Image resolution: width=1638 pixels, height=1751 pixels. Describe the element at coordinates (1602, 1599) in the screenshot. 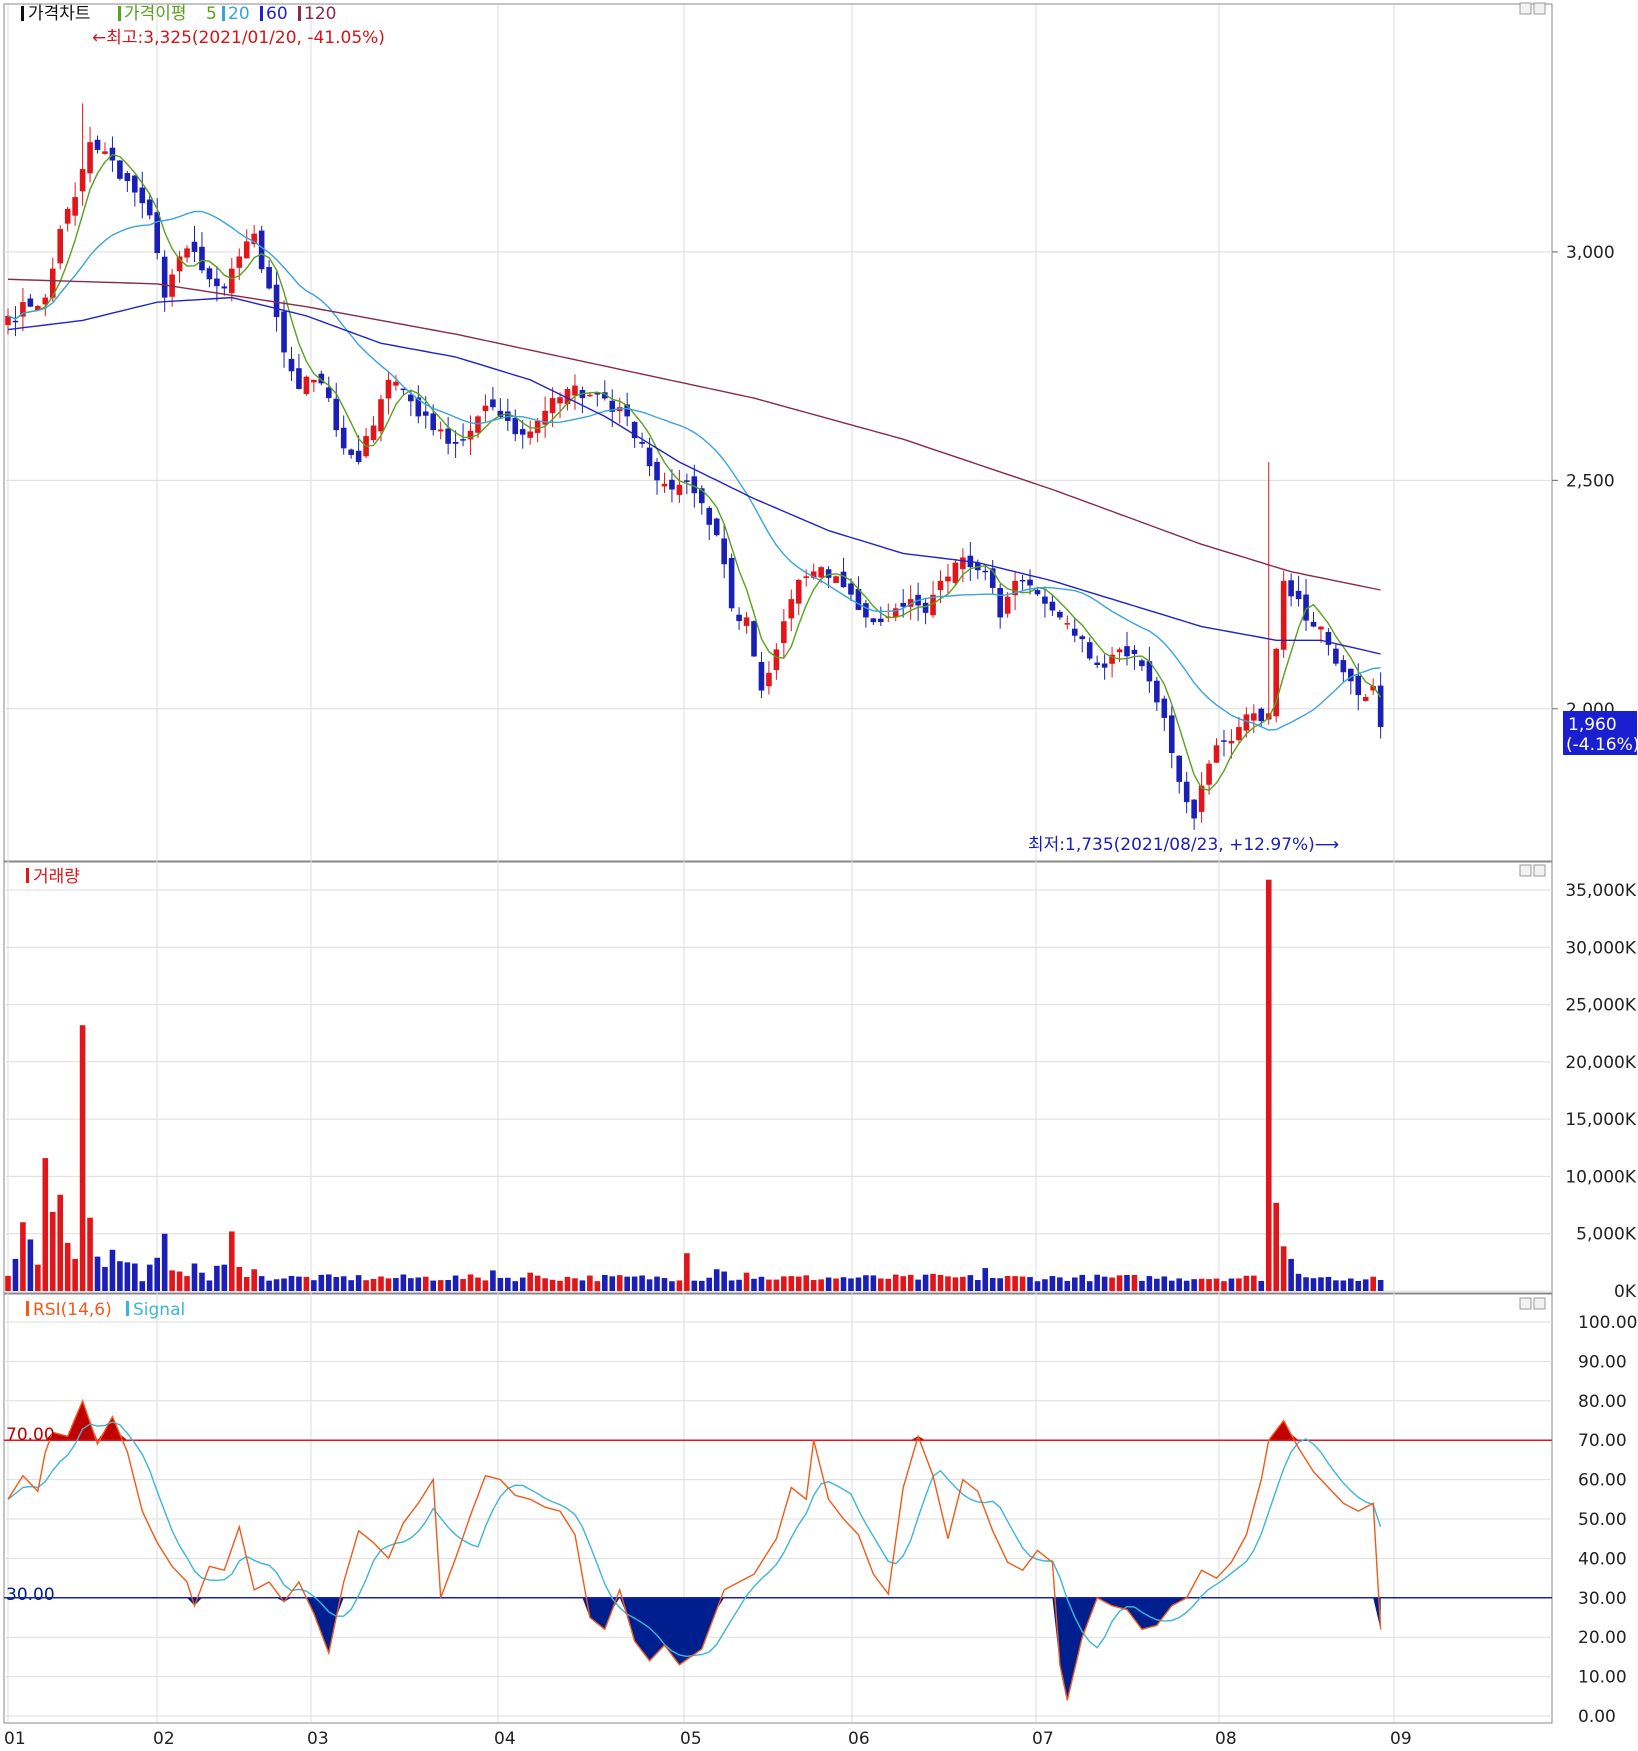

I see `rsi-tick-label: 30.00` at that location.